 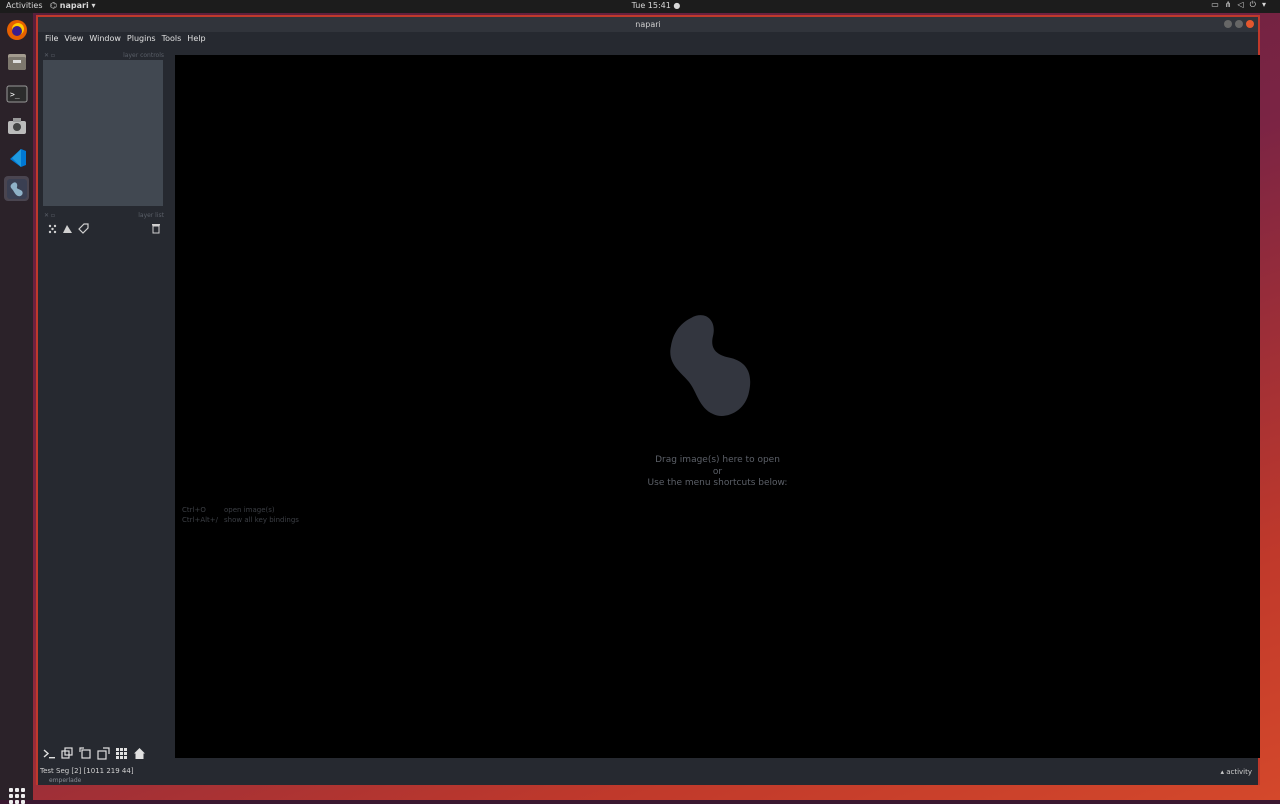 I want to click on roll-icon, so click(x=84, y=752).